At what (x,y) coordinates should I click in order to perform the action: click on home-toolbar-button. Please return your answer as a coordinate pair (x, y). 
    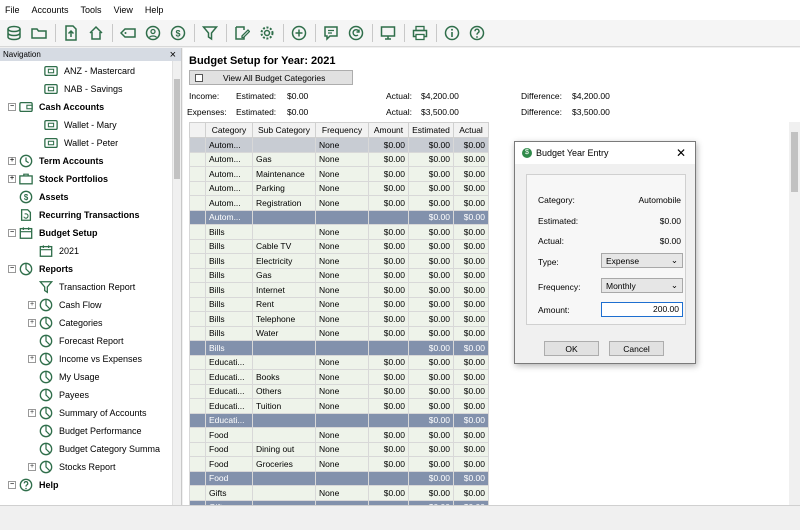
    Looking at the image, I should click on (96, 33).